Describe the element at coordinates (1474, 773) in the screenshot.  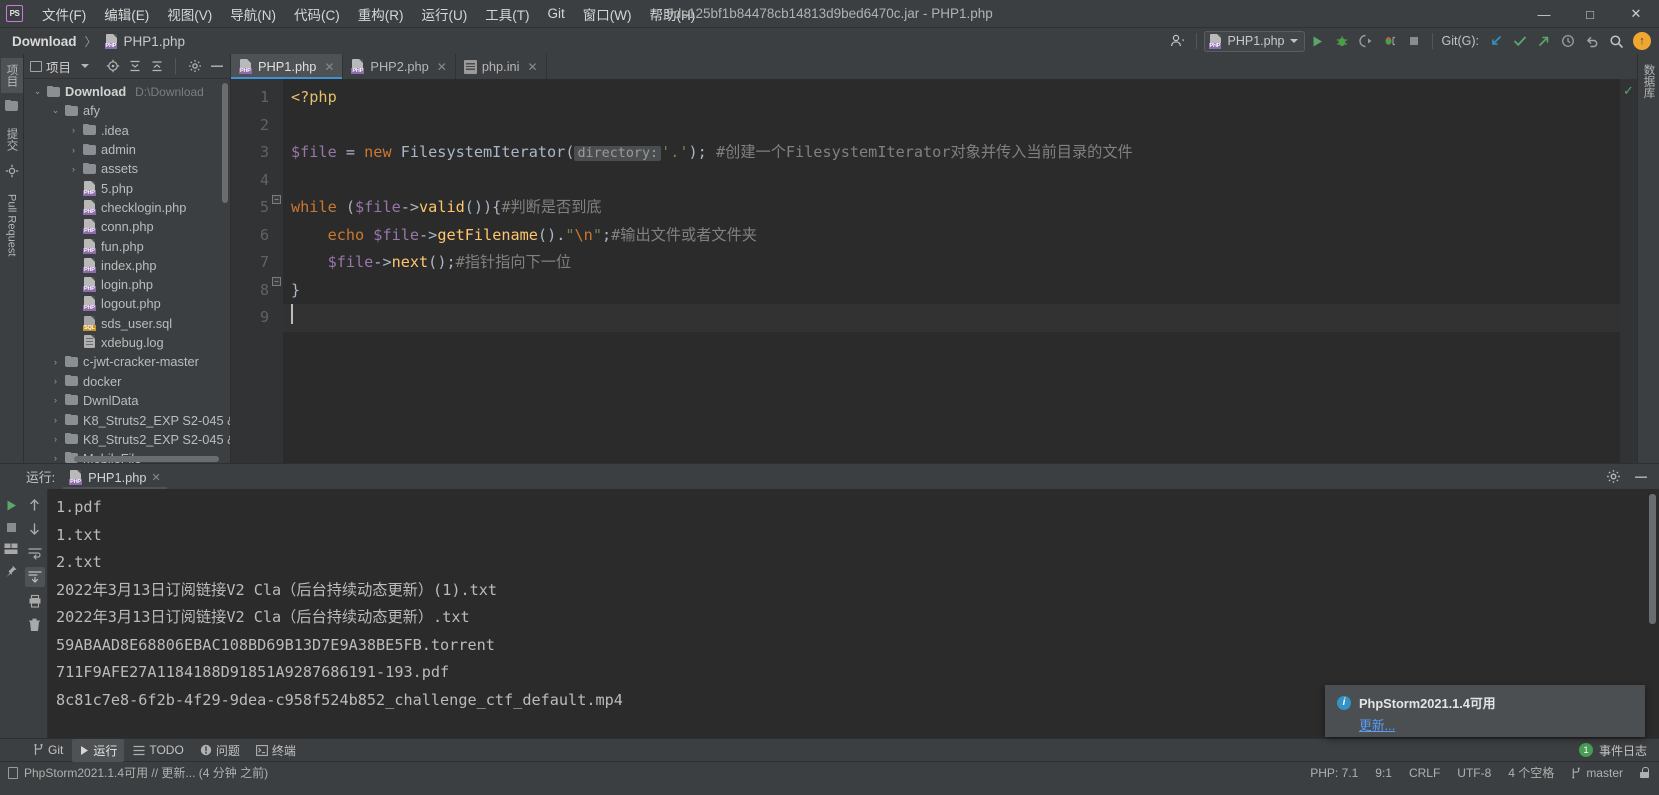
I see `encoding-indicator: UTF-8` at that location.